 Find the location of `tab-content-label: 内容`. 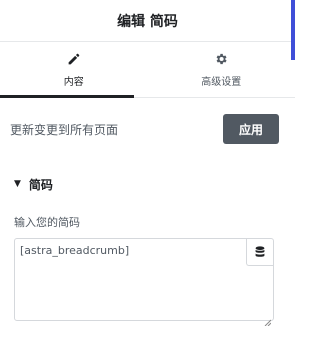

tab-content-label: 内容 is located at coordinates (73, 82).